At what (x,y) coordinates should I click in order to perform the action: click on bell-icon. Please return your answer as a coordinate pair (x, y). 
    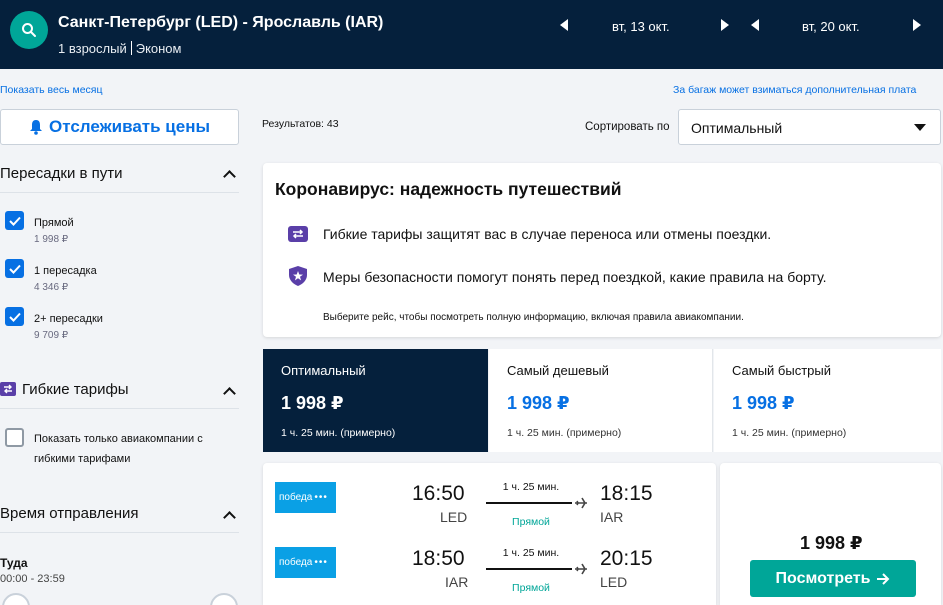
    Looking at the image, I should click on (36, 127).